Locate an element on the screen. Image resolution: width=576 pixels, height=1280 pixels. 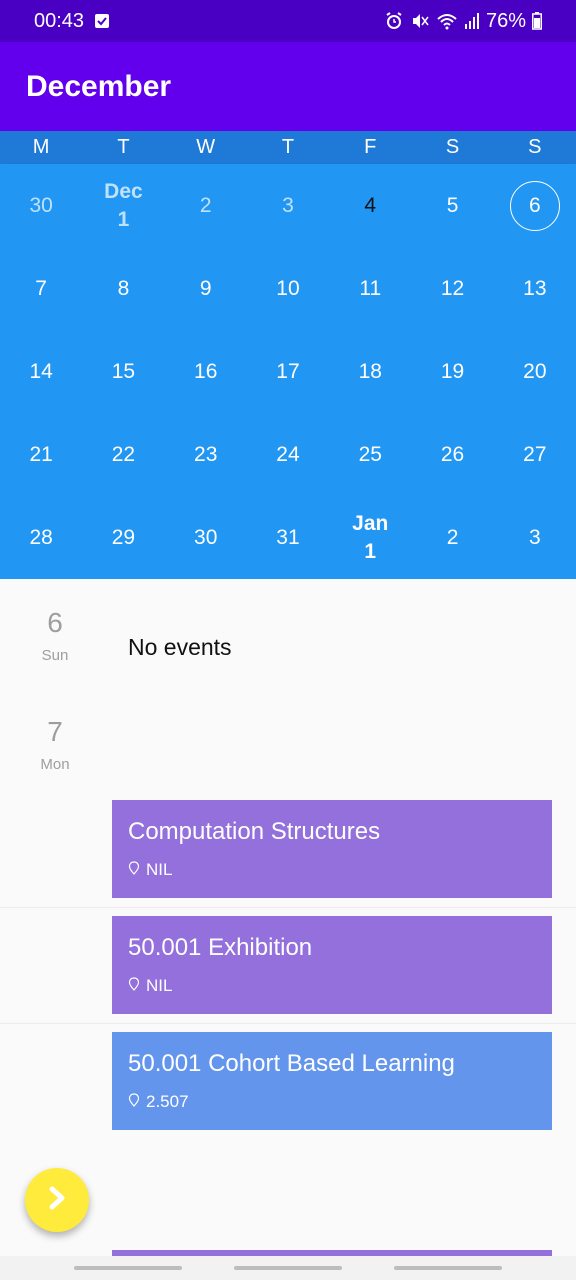
calendar-day-number: 31 is located at coordinates (288, 537).